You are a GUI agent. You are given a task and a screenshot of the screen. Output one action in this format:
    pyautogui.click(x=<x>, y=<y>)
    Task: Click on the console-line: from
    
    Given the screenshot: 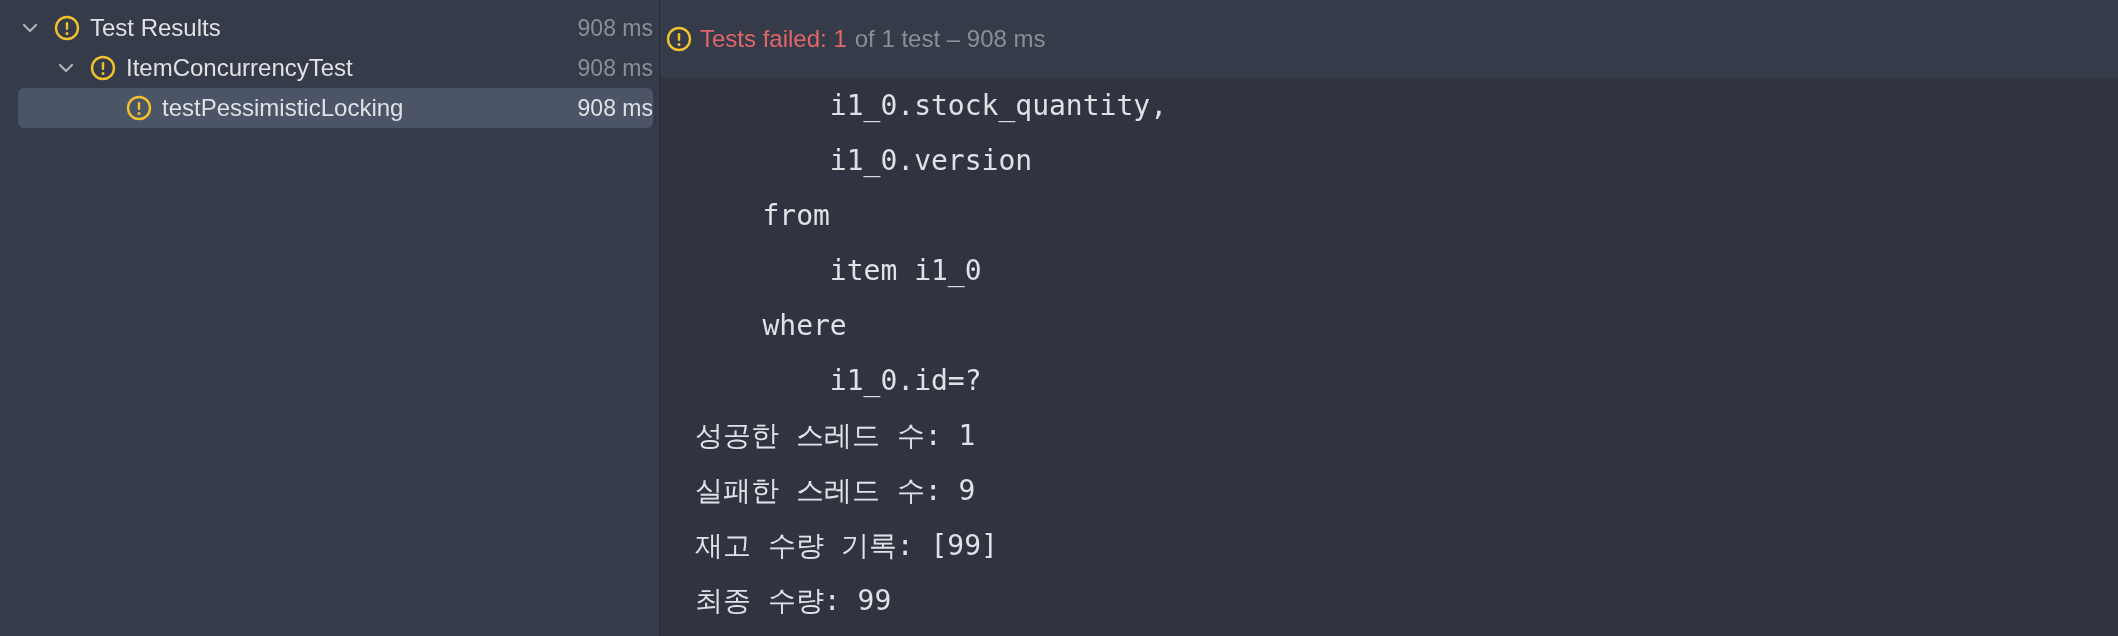 What is the action you would take?
    pyautogui.click(x=795, y=215)
    